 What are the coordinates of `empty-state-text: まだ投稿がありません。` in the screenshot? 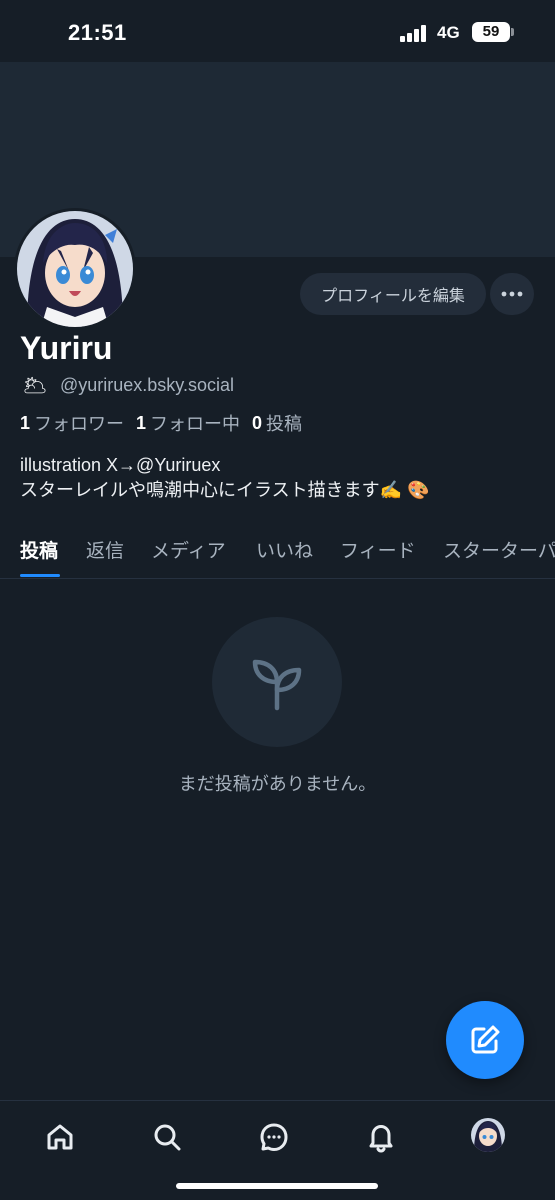 It's located at (277, 784).